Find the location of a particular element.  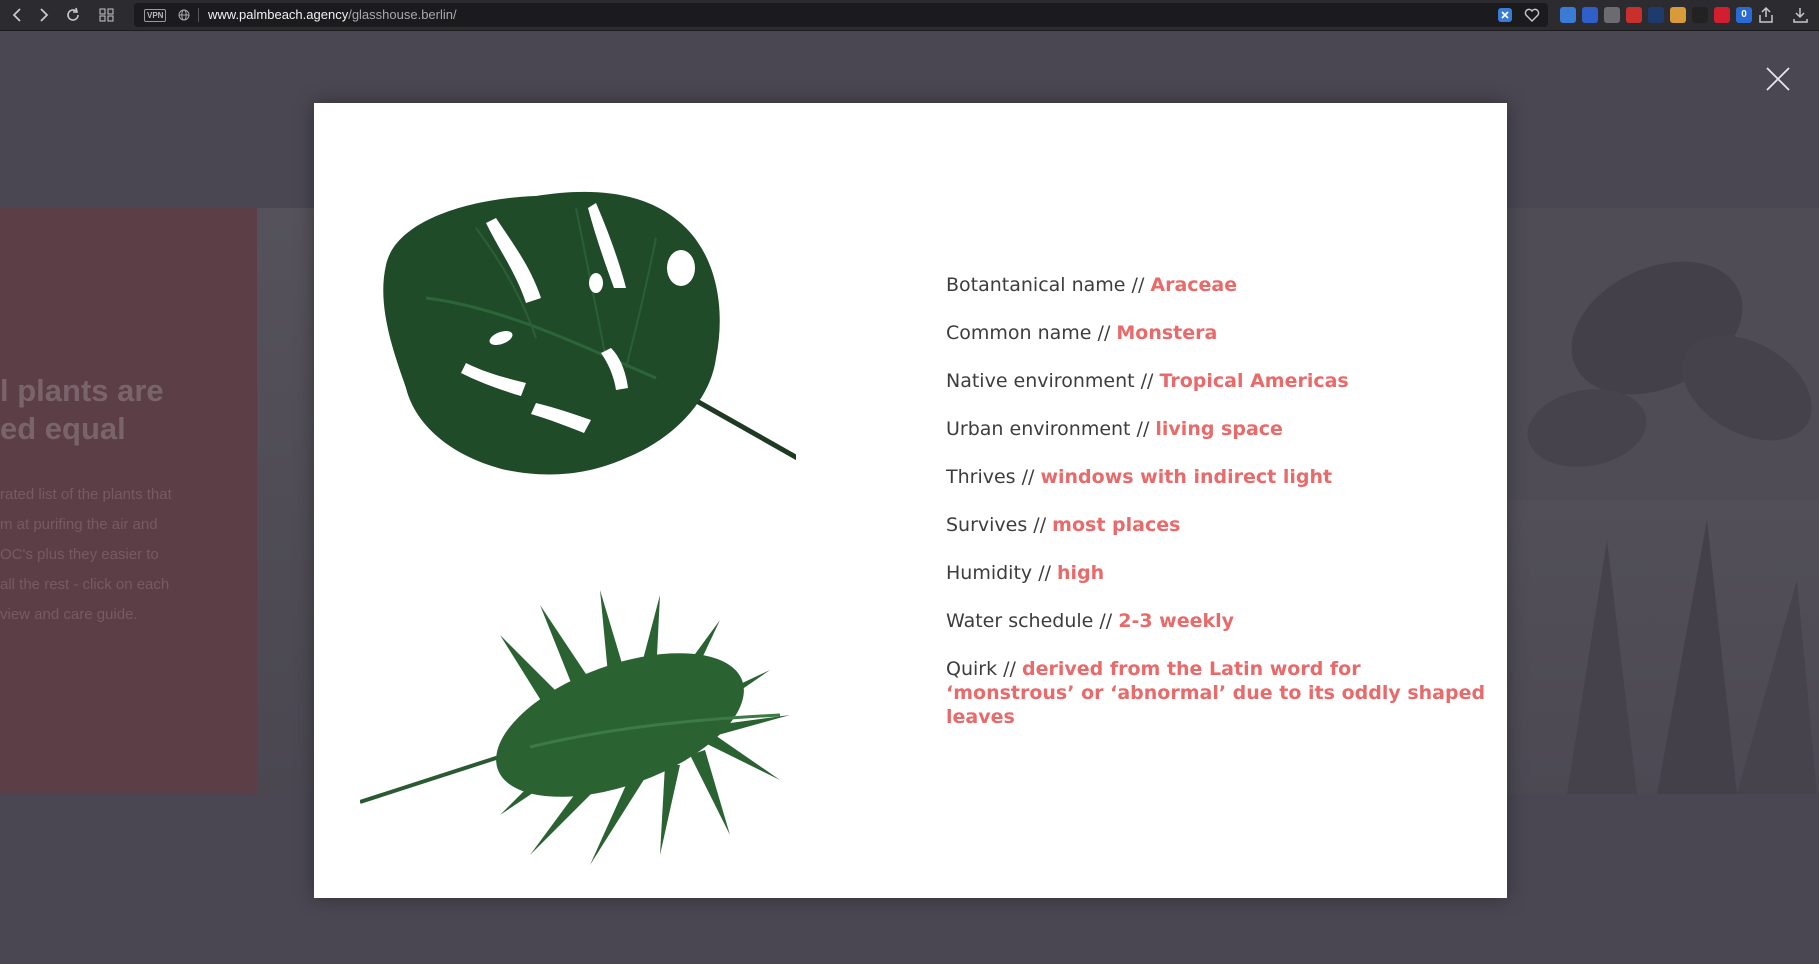

row-label: Quirk // is located at coordinates (984, 669).